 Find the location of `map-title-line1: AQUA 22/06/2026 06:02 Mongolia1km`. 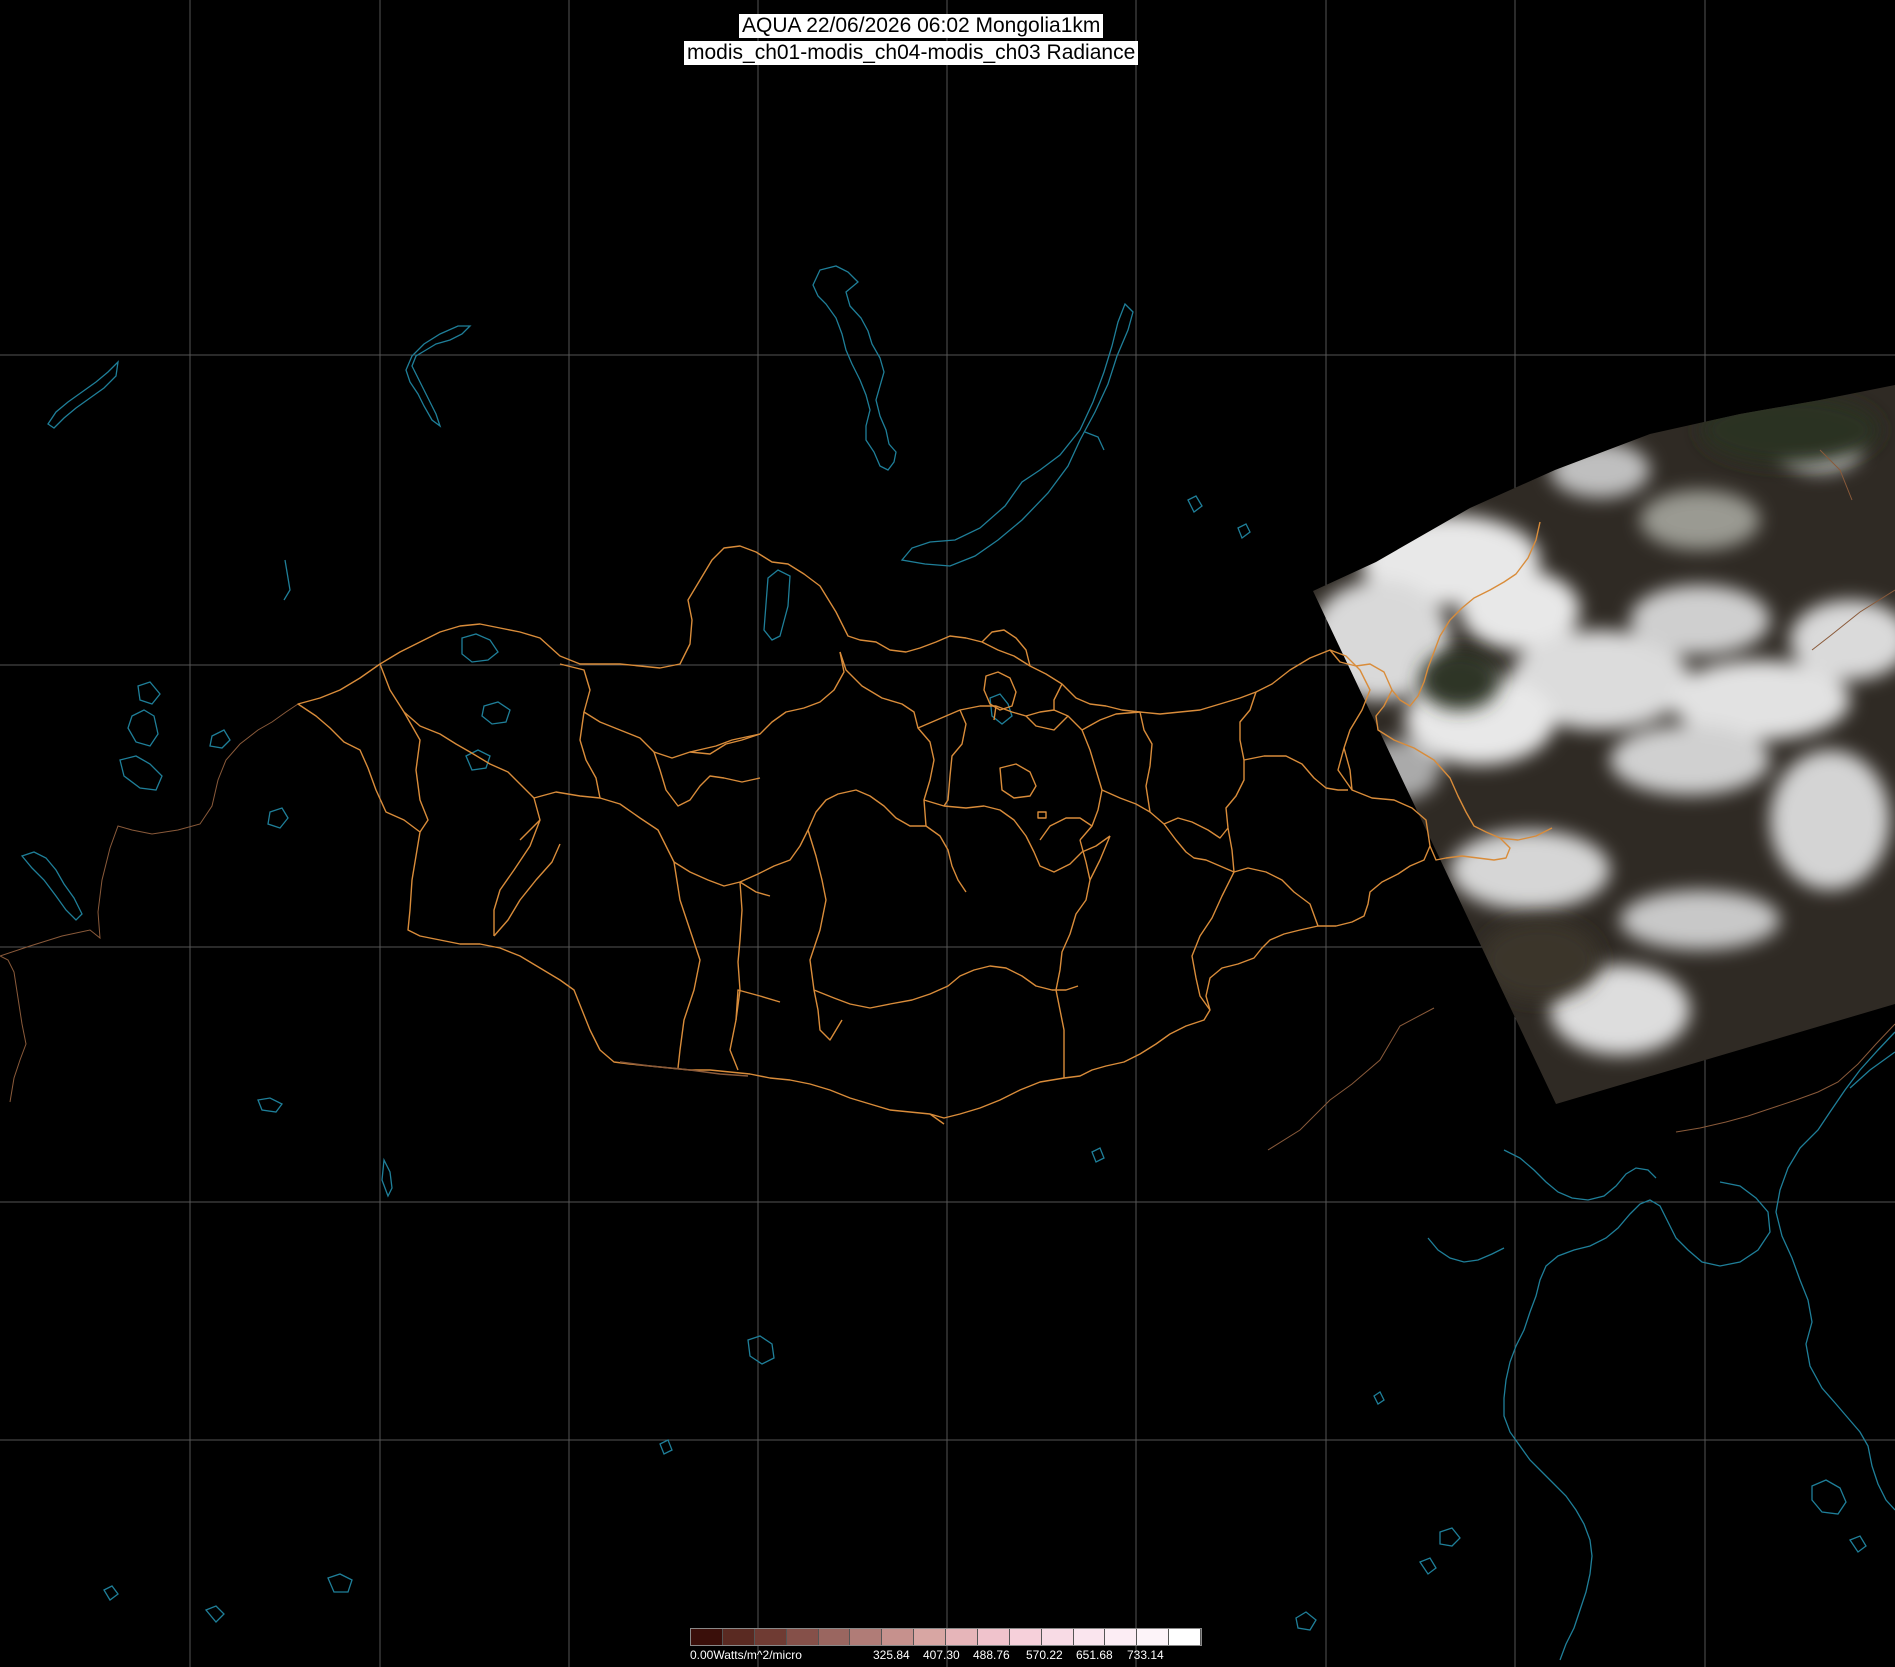

map-title-line1: AQUA 22/06/2026 06:02 Mongolia1km is located at coordinates (921, 26).